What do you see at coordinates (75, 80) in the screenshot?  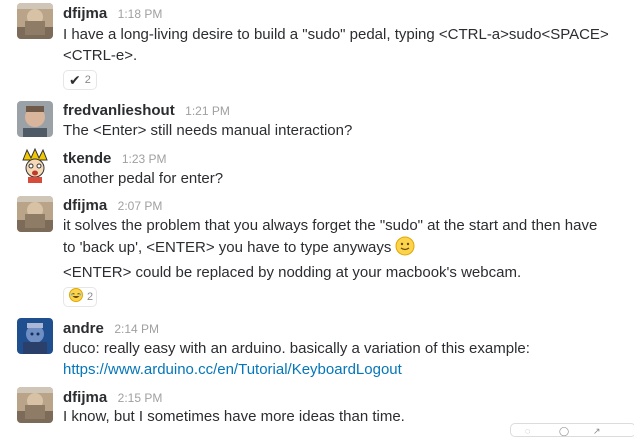 I see `checkmark-icon: ✔` at bounding box center [75, 80].